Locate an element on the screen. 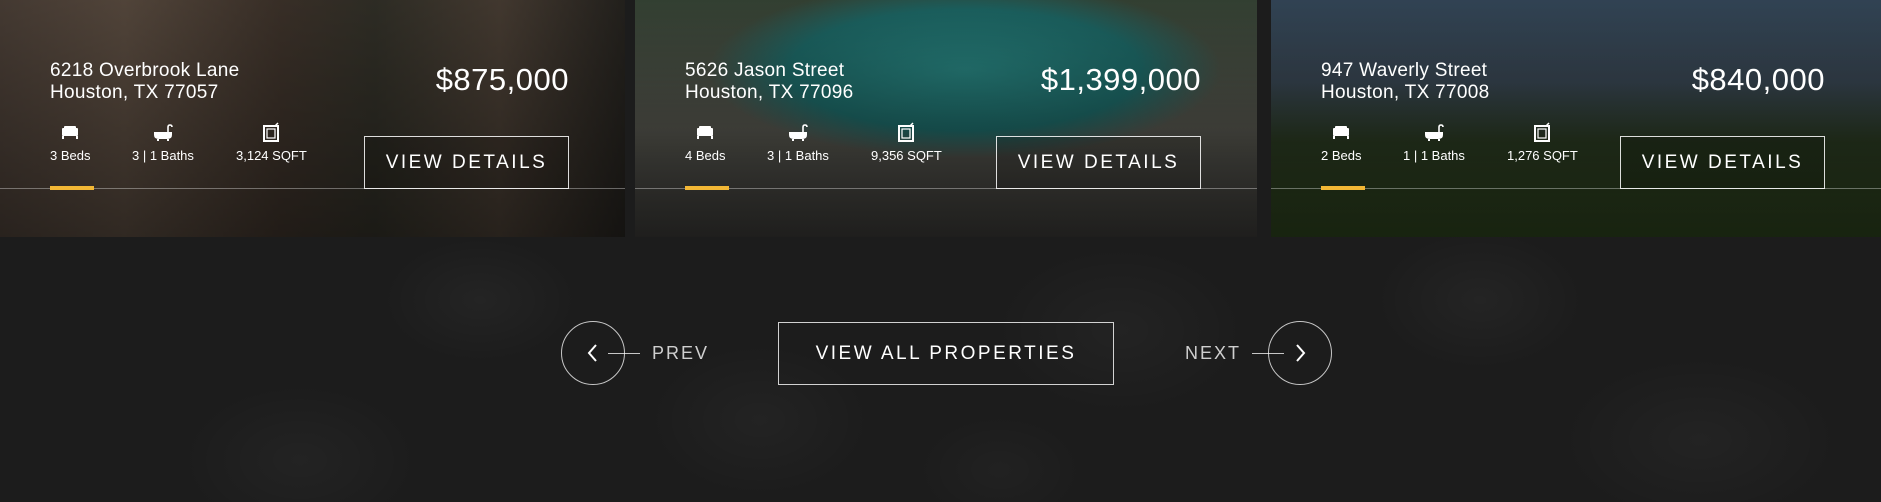 Image resolution: width=1881 pixels, height=502 pixels. property-address: 6218 Overbrook Lane Houston, TX 77057 is located at coordinates (145, 82).